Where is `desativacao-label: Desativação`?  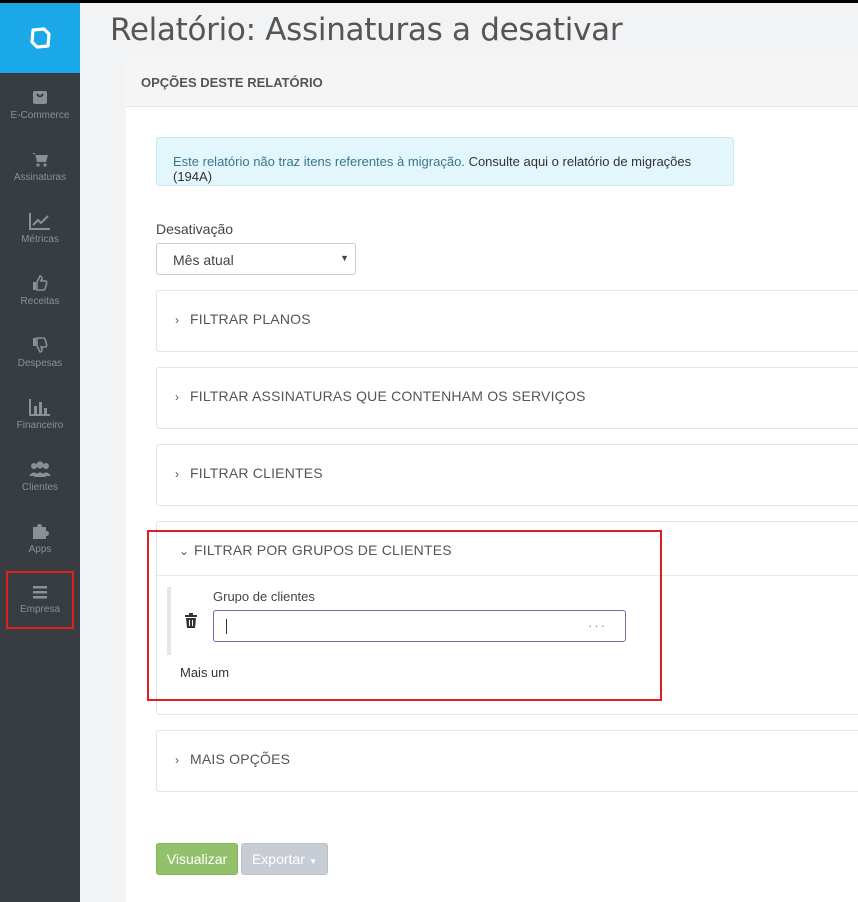 desativacao-label: Desativação is located at coordinates (195, 229).